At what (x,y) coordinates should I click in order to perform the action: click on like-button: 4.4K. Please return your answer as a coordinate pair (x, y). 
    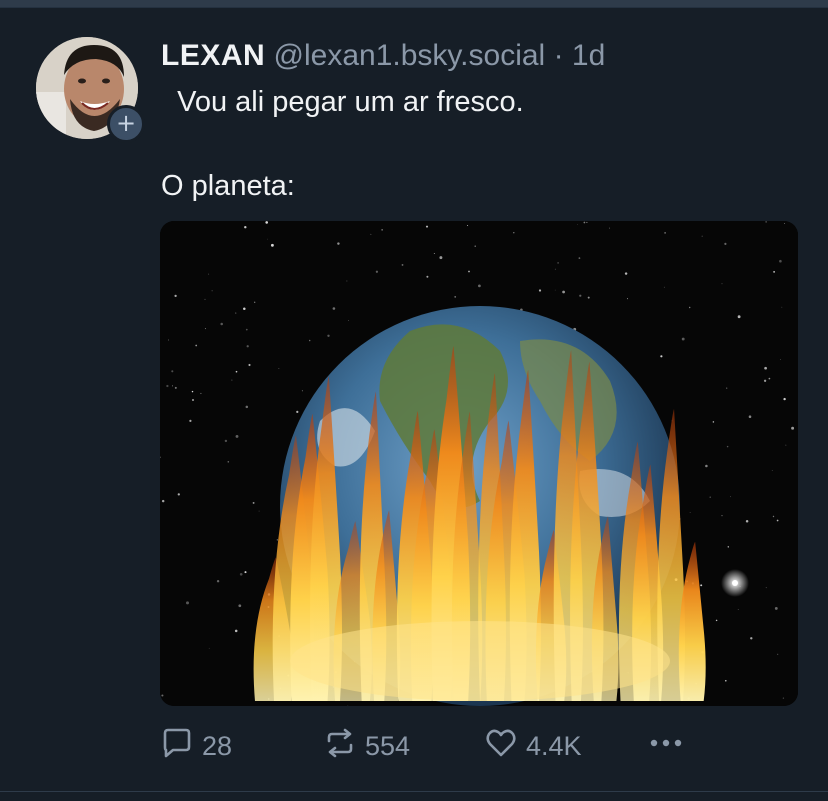
    Looking at the image, I should click on (533, 746).